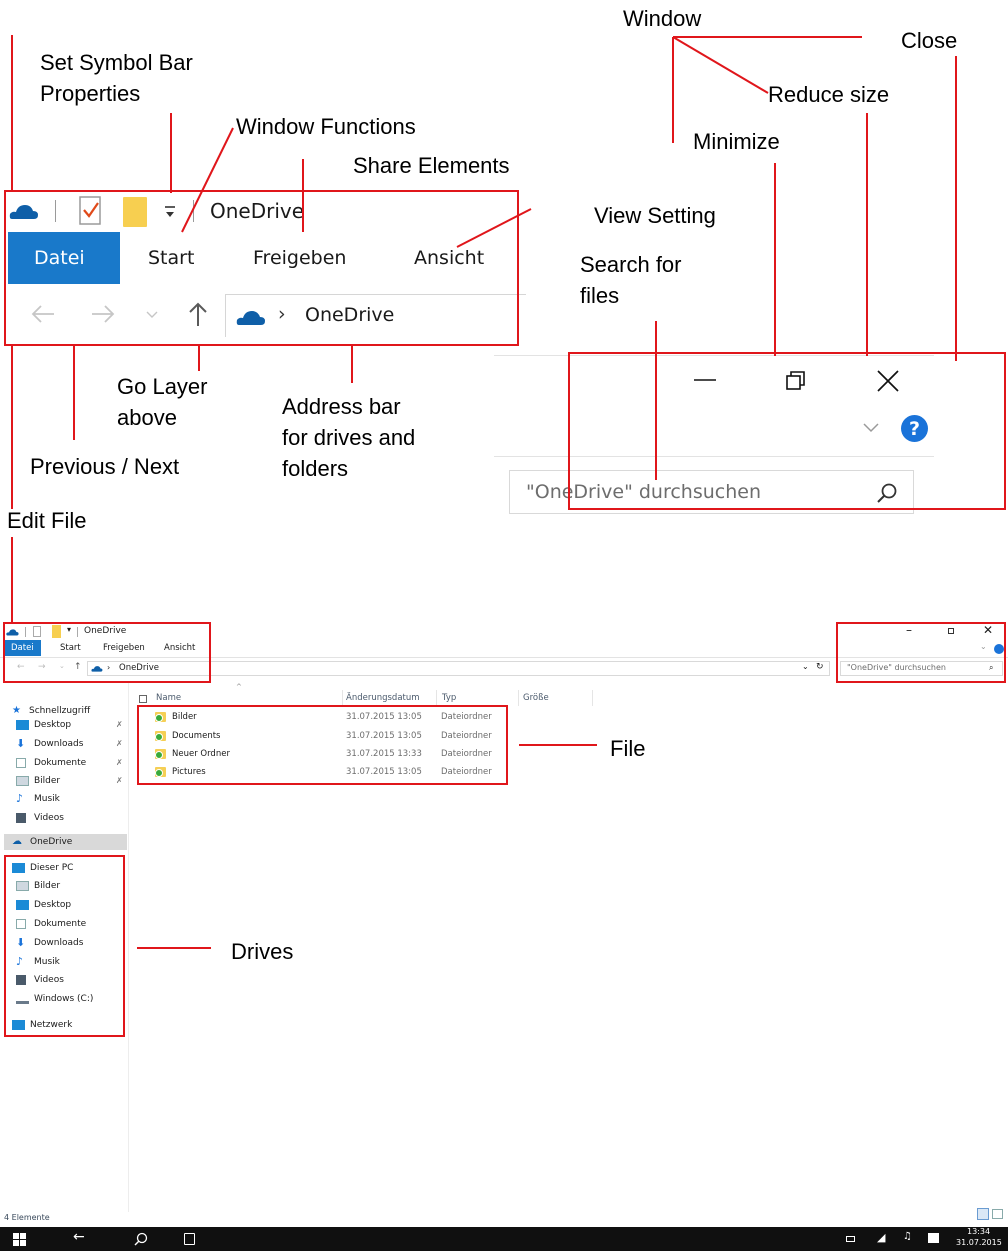 The image size is (1008, 1251). I want to click on nav-label: Downloads, so click(59, 744).